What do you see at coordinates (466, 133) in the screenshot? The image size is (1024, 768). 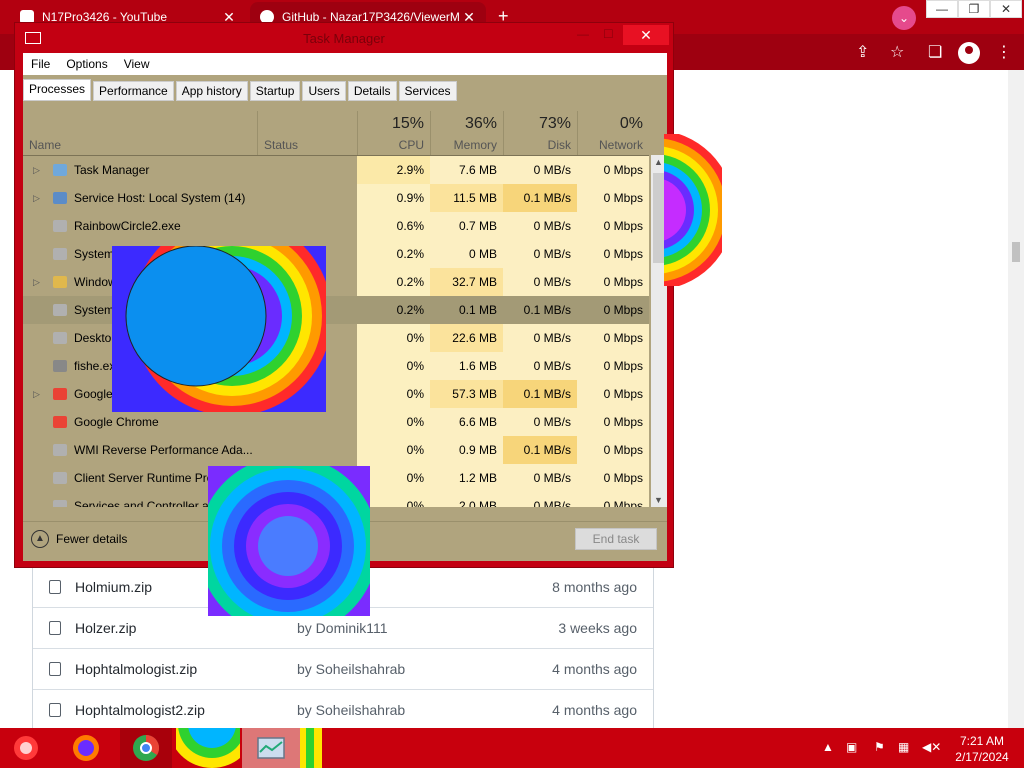 I see `column-header-memory: 36% Memory` at bounding box center [466, 133].